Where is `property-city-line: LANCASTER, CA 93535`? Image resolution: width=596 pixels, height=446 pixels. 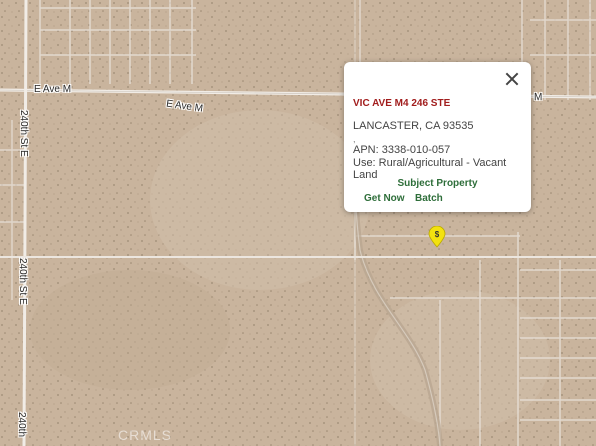
property-city-line: LANCASTER, CA 93535 is located at coordinates (413, 126).